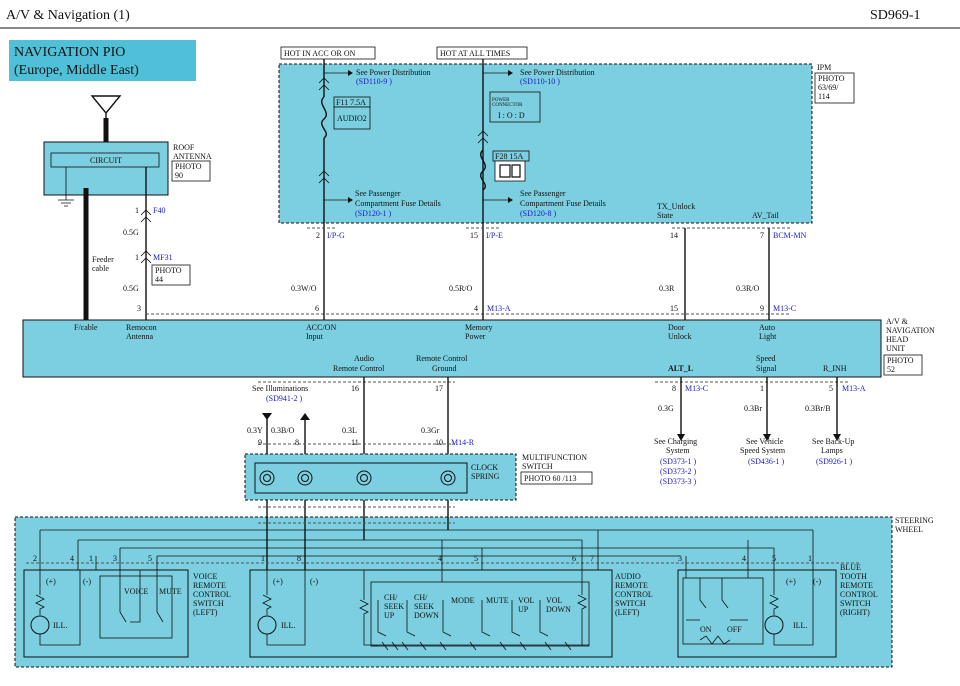 The width and height of the screenshot is (960, 686). What do you see at coordinates (139, 308) in the screenshot?
I see `antenna-pin-3: 3` at bounding box center [139, 308].